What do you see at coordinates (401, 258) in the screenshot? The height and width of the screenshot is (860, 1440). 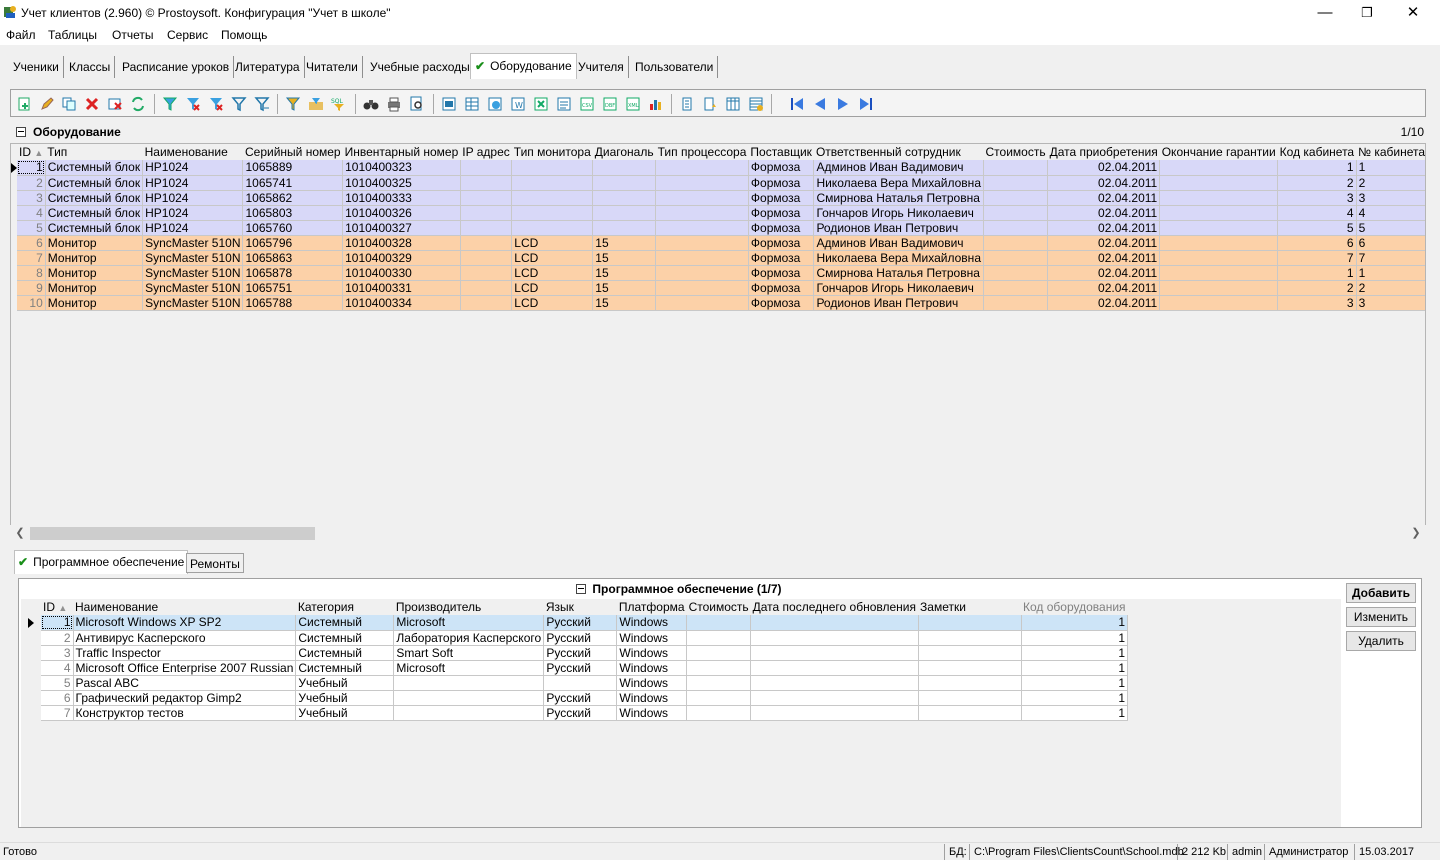 I see `cell-inv: 1010400329` at bounding box center [401, 258].